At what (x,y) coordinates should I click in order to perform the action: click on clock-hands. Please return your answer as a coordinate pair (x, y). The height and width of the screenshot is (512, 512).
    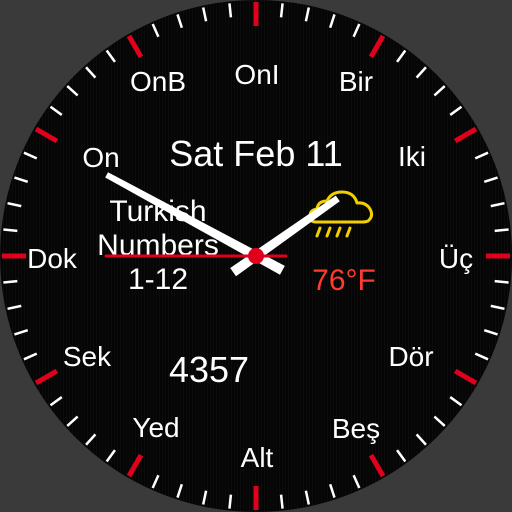
    Looking at the image, I should click on (222, 224).